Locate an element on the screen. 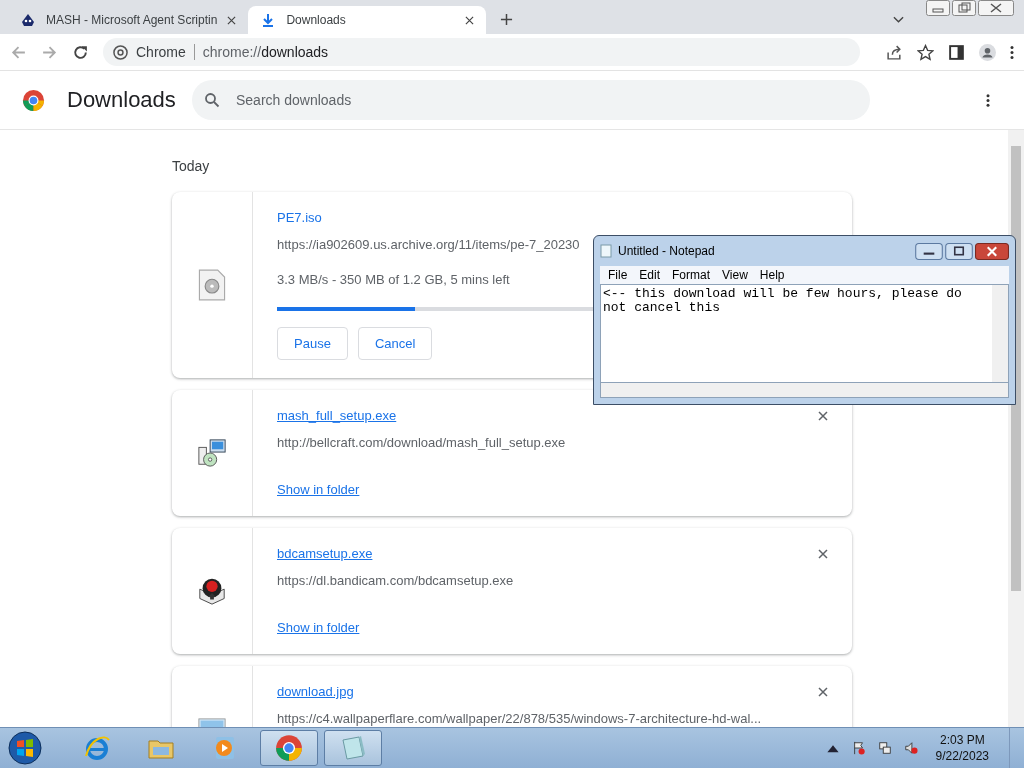  menu-item: Edit is located at coordinates (652, 275).